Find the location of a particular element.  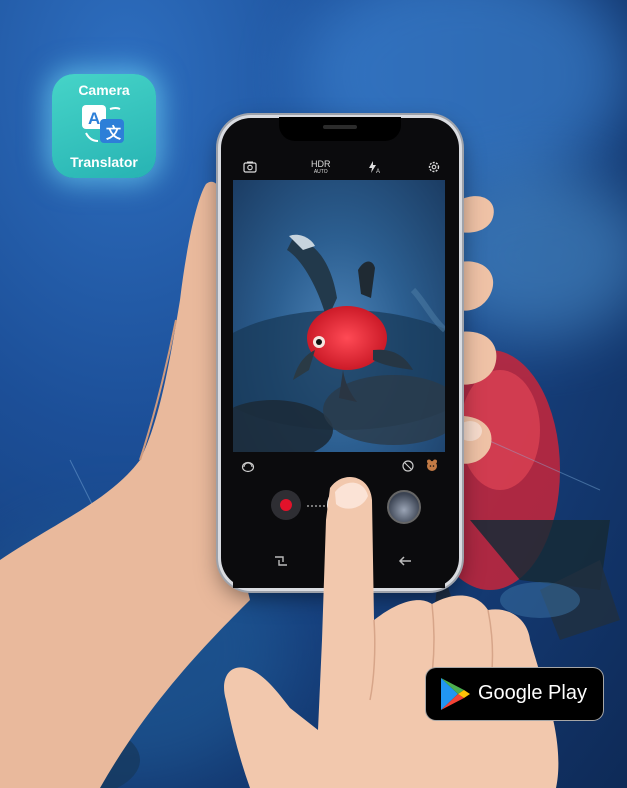

play-store-icon is located at coordinates (455, 694).